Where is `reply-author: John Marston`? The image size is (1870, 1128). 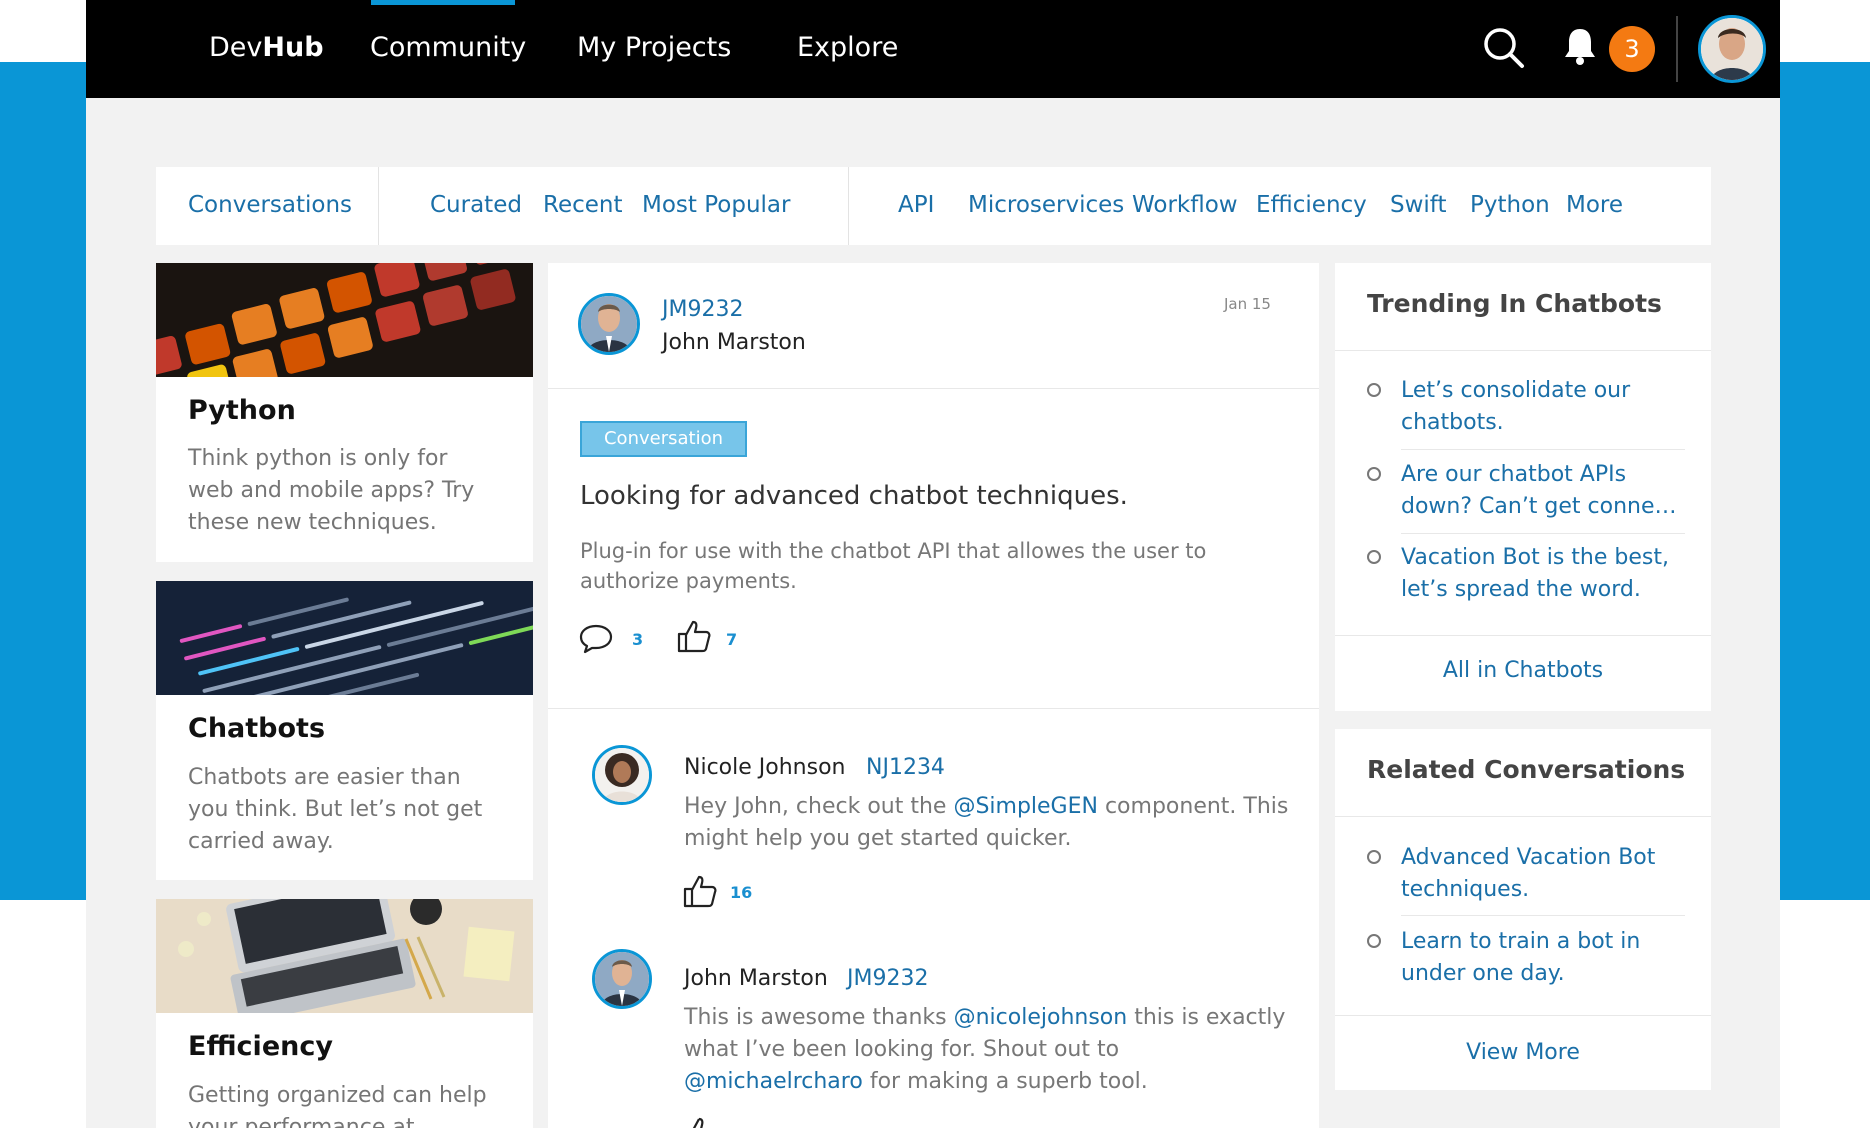 reply-author: John Marston is located at coordinates (756, 978).